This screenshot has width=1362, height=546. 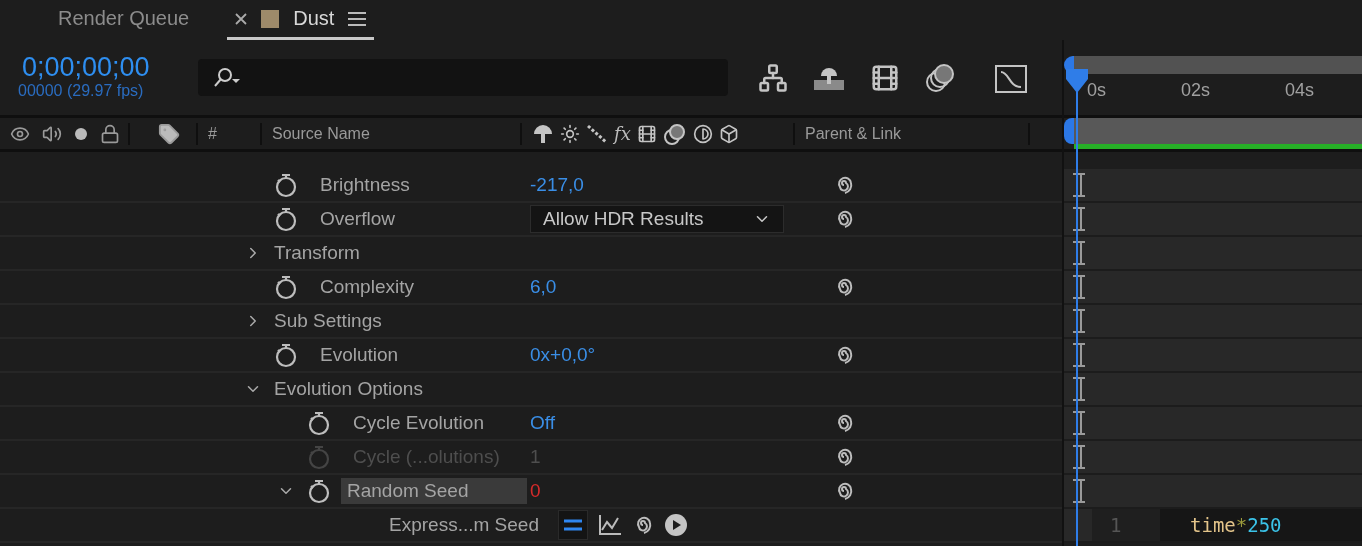 I want to click on enable-expression-toggle, so click(x=573, y=525).